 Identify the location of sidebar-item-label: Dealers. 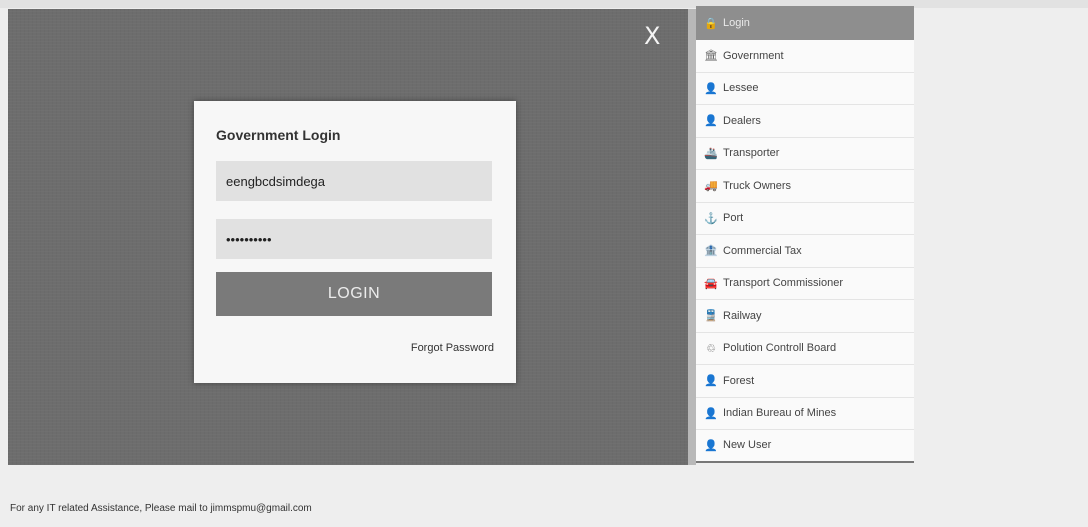
(742, 120).